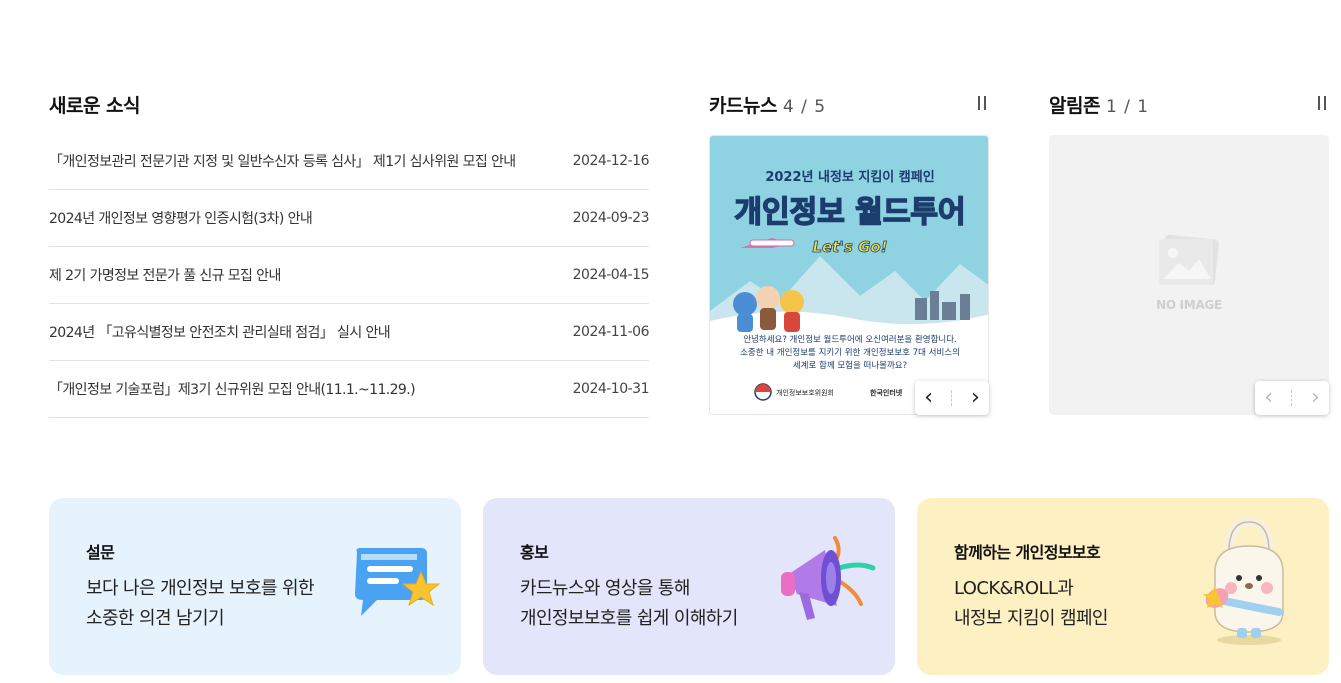  I want to click on cardnews-next-button: ›, so click(975, 398).